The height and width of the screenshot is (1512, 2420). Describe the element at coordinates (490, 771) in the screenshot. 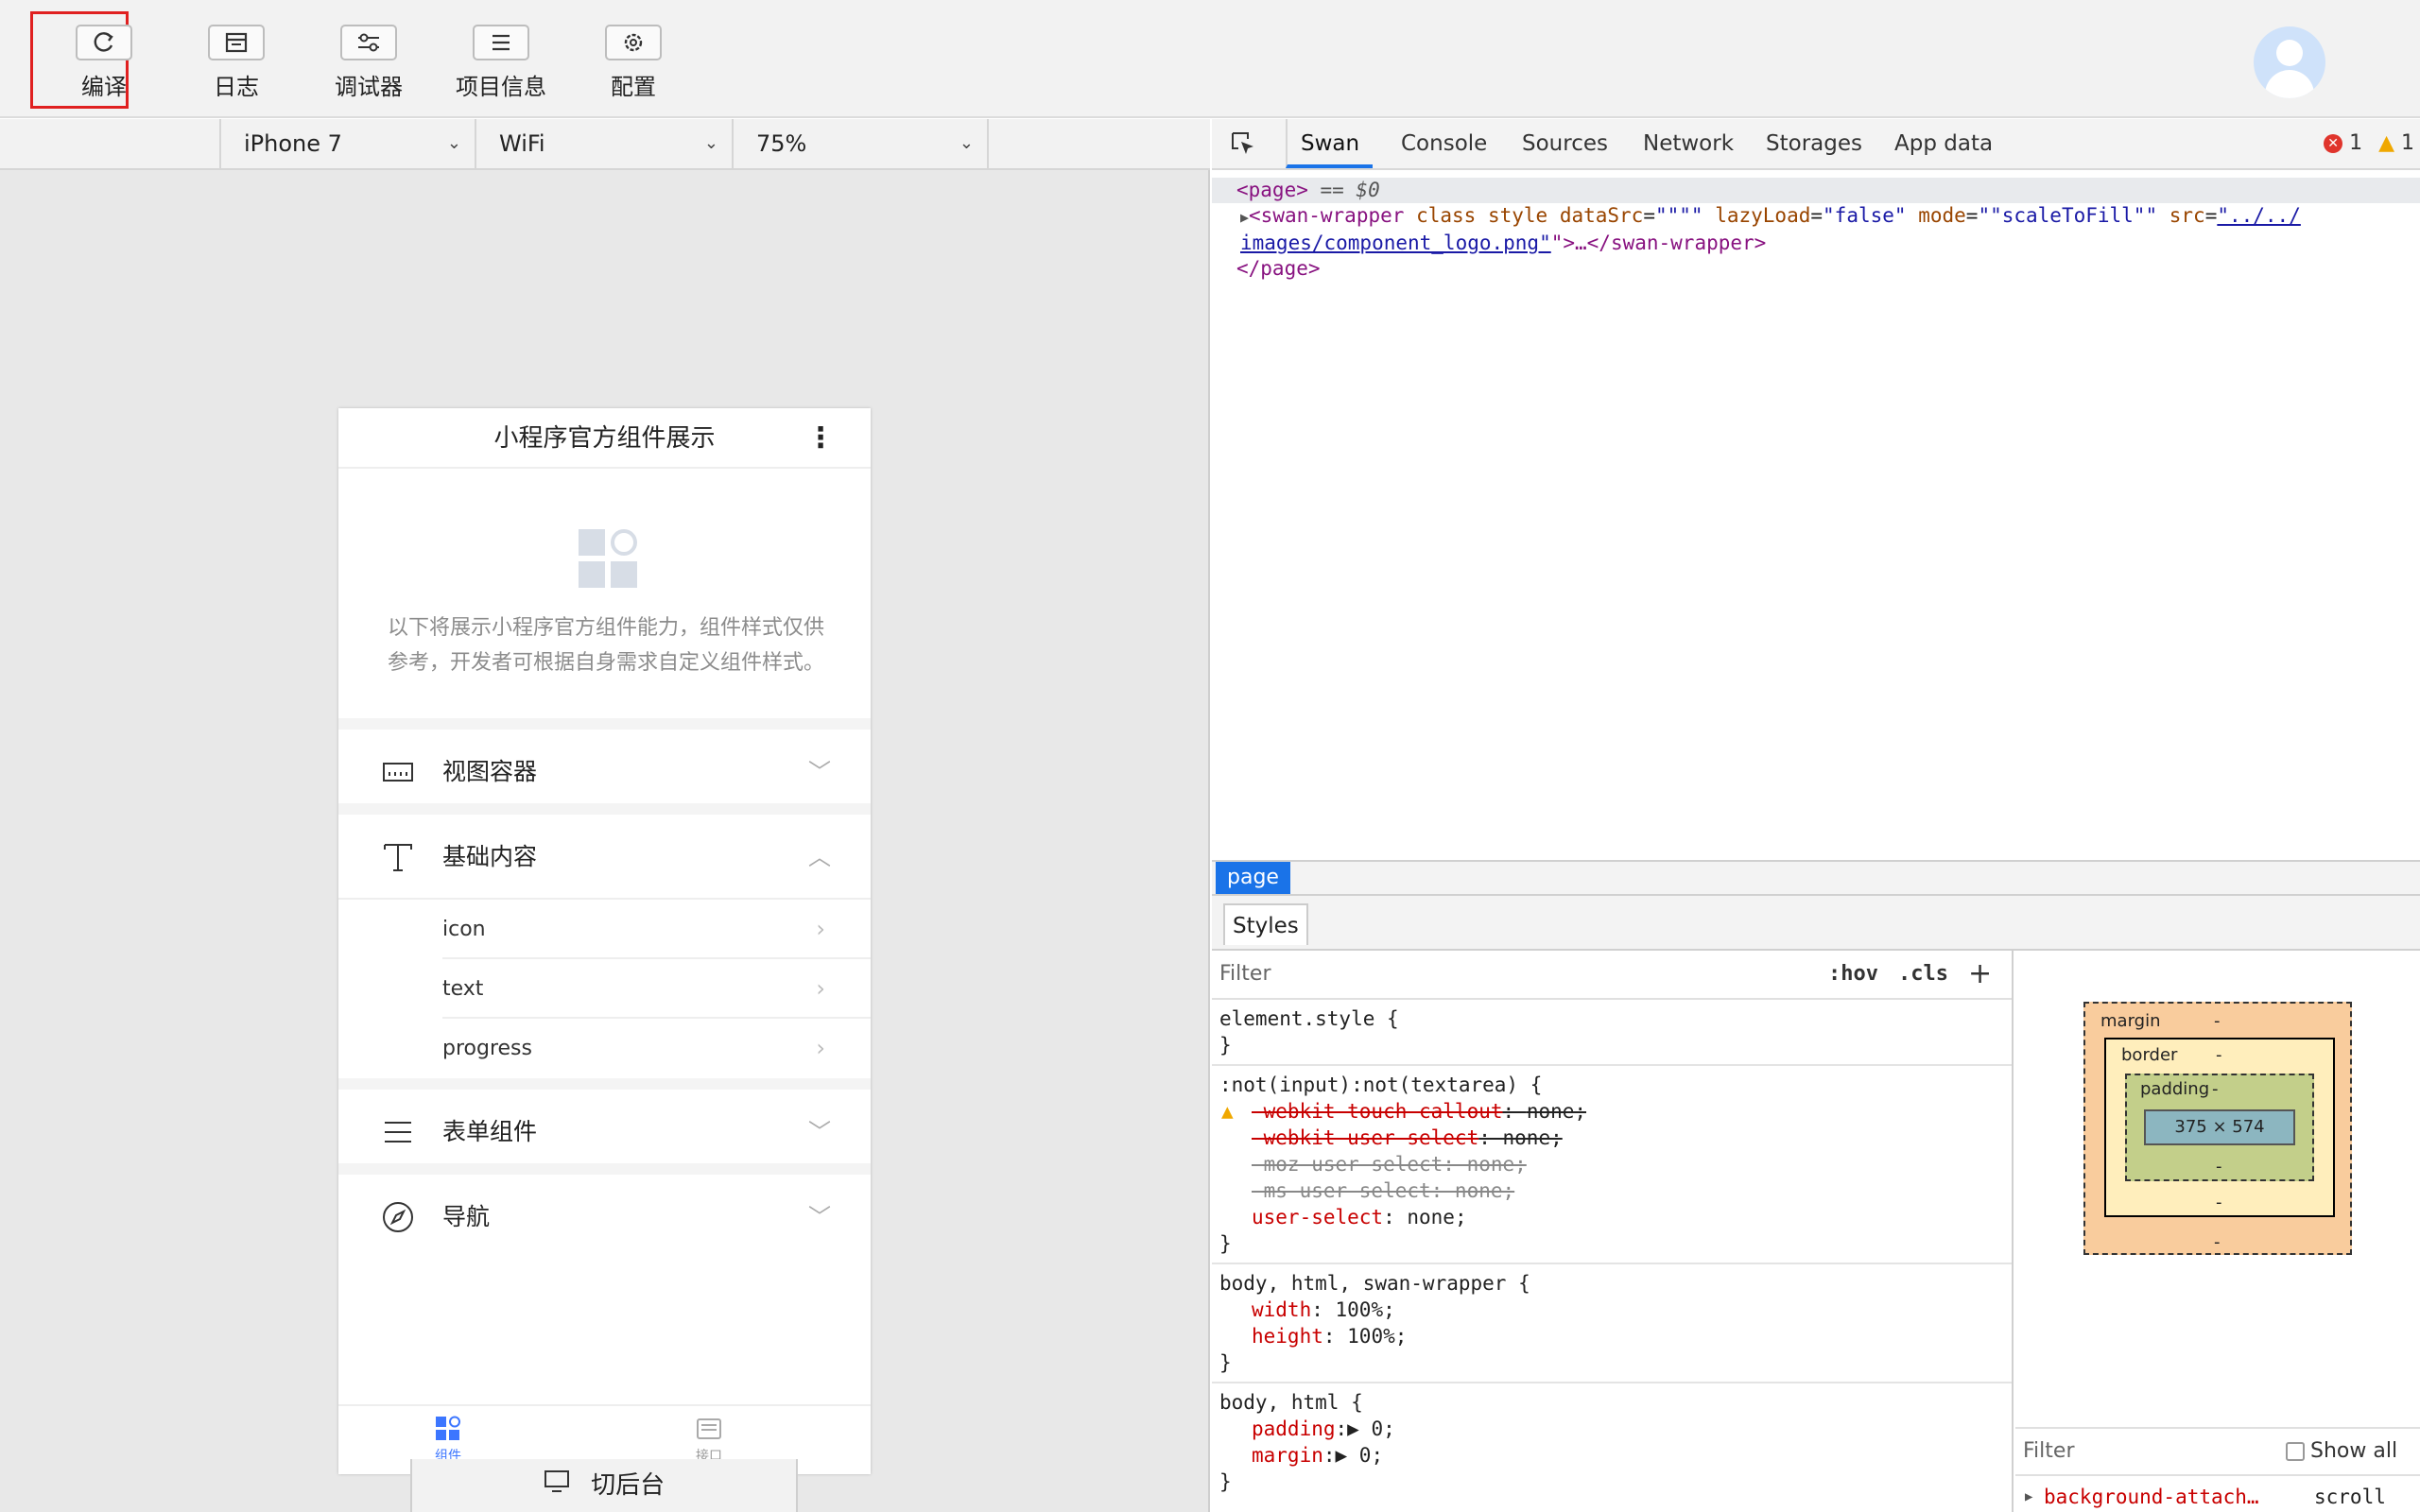

I see `section-title: 视图容器` at that location.